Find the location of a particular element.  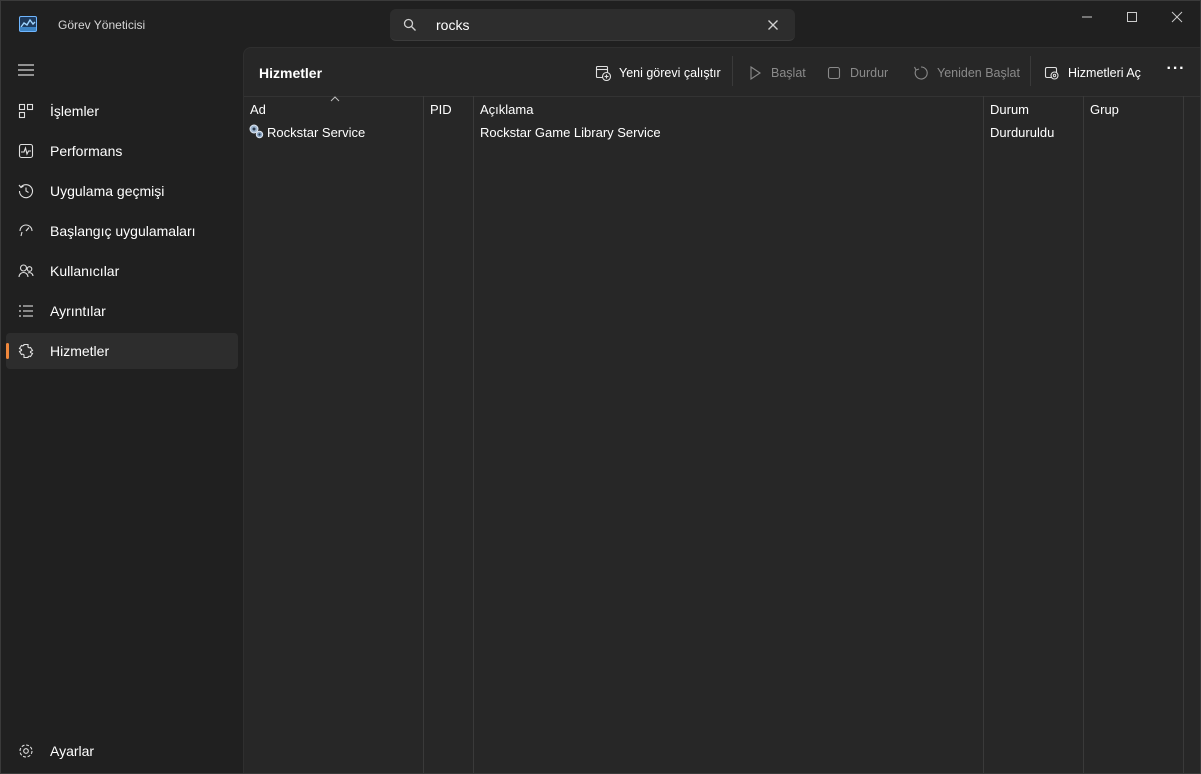

sidebar-item-label: İşlemler is located at coordinates (75, 111).